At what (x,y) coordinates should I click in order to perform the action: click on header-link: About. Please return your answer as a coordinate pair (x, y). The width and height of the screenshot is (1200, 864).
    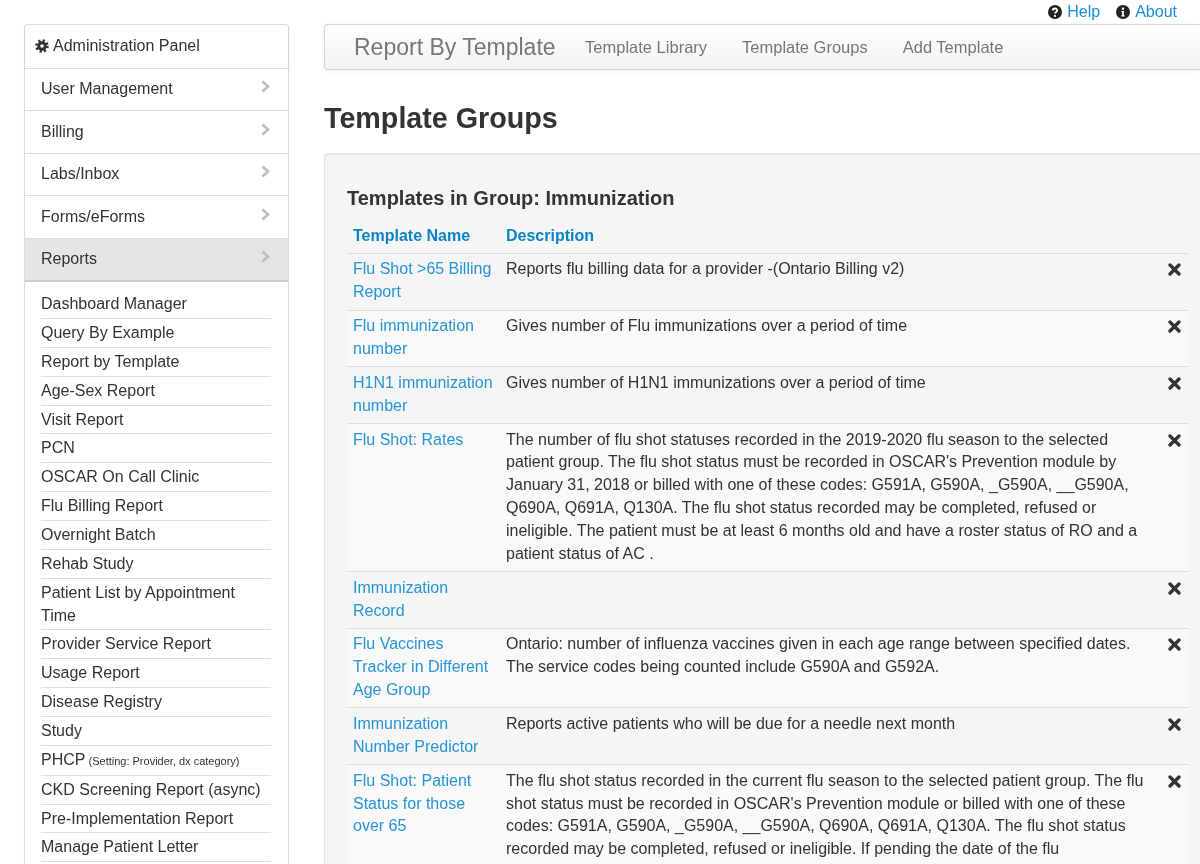
    Looking at the image, I should click on (1146, 12).